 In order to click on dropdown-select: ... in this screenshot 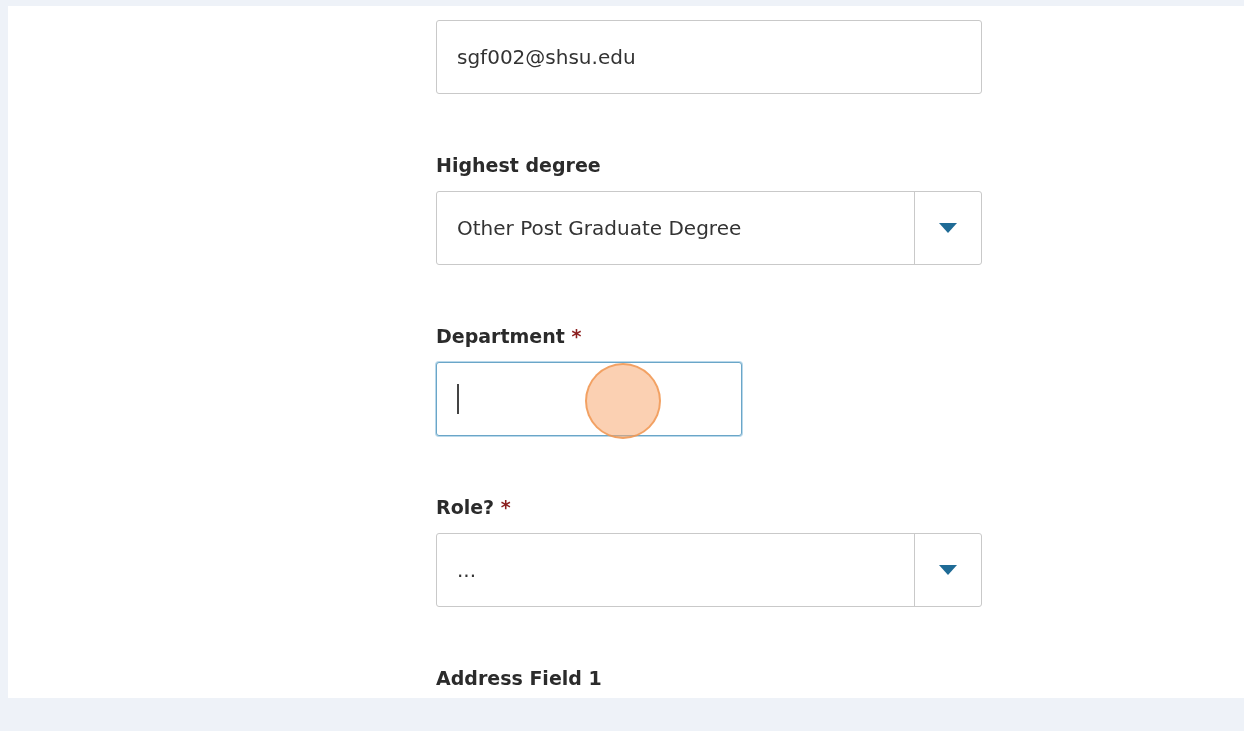, I will do `click(709, 570)`.